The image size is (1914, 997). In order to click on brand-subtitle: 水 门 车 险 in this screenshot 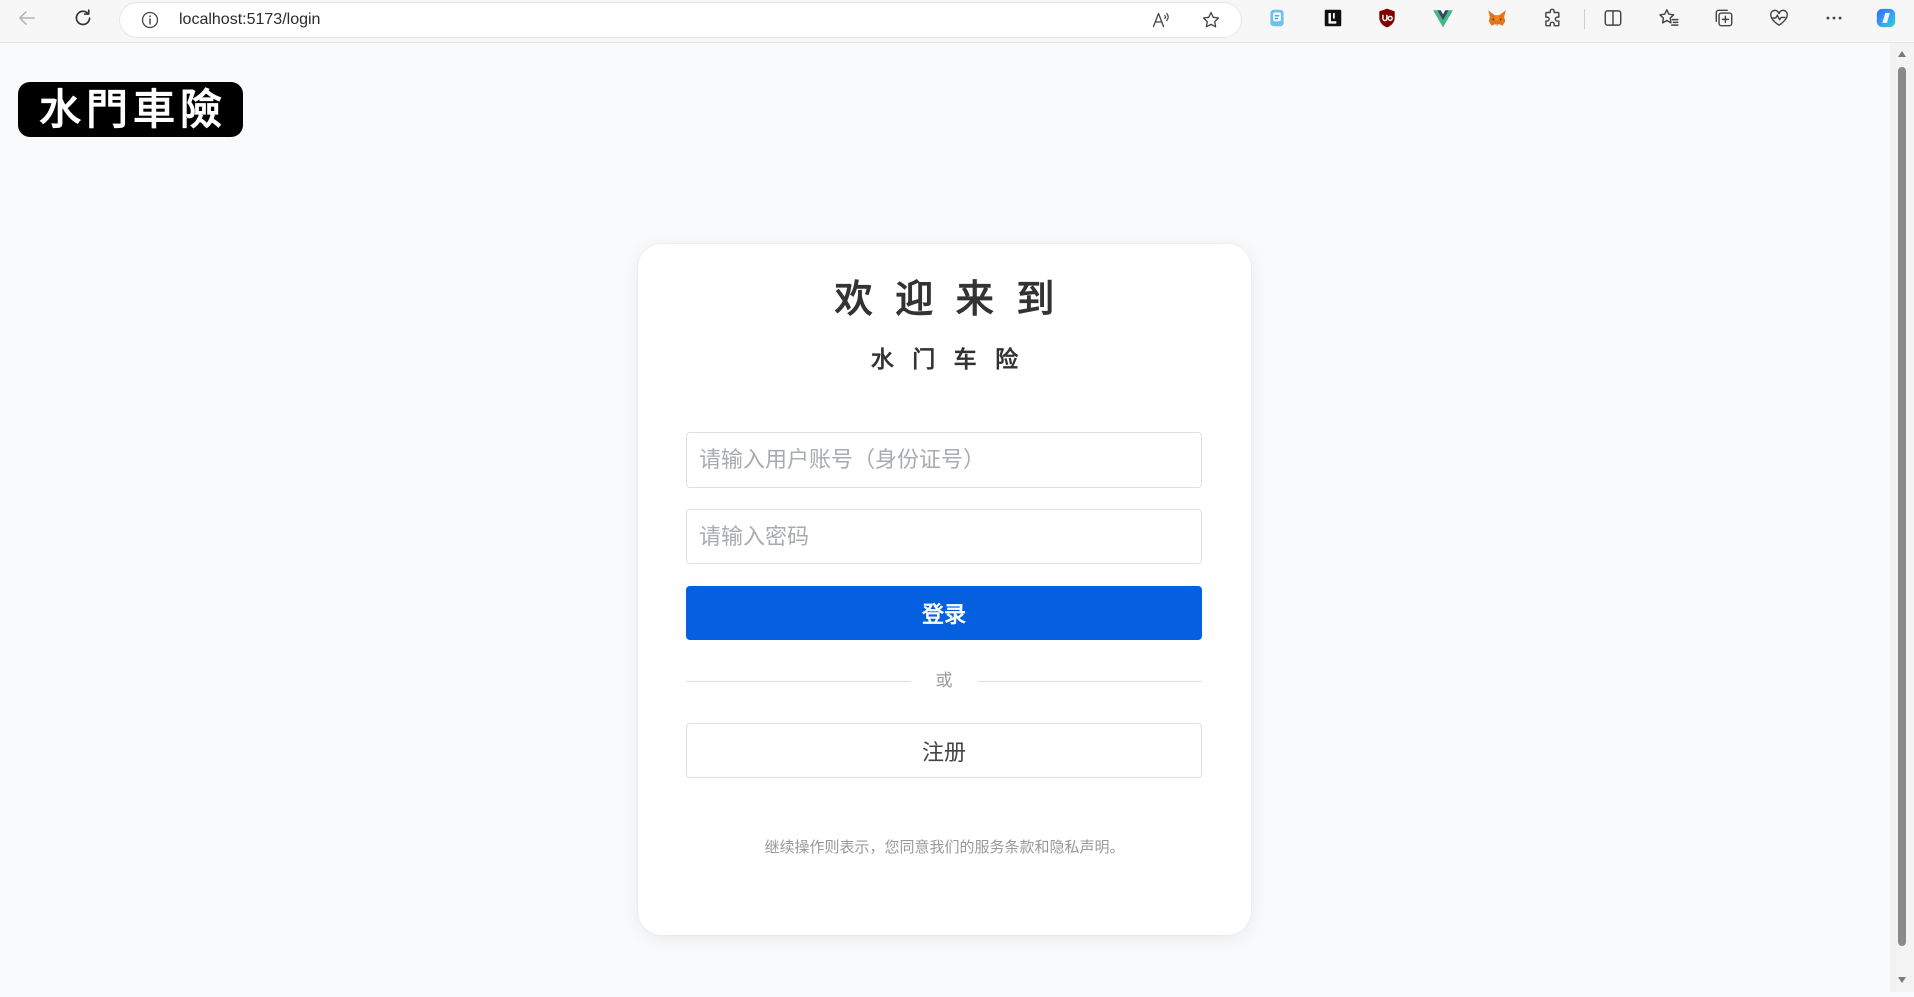, I will do `click(947, 359)`.